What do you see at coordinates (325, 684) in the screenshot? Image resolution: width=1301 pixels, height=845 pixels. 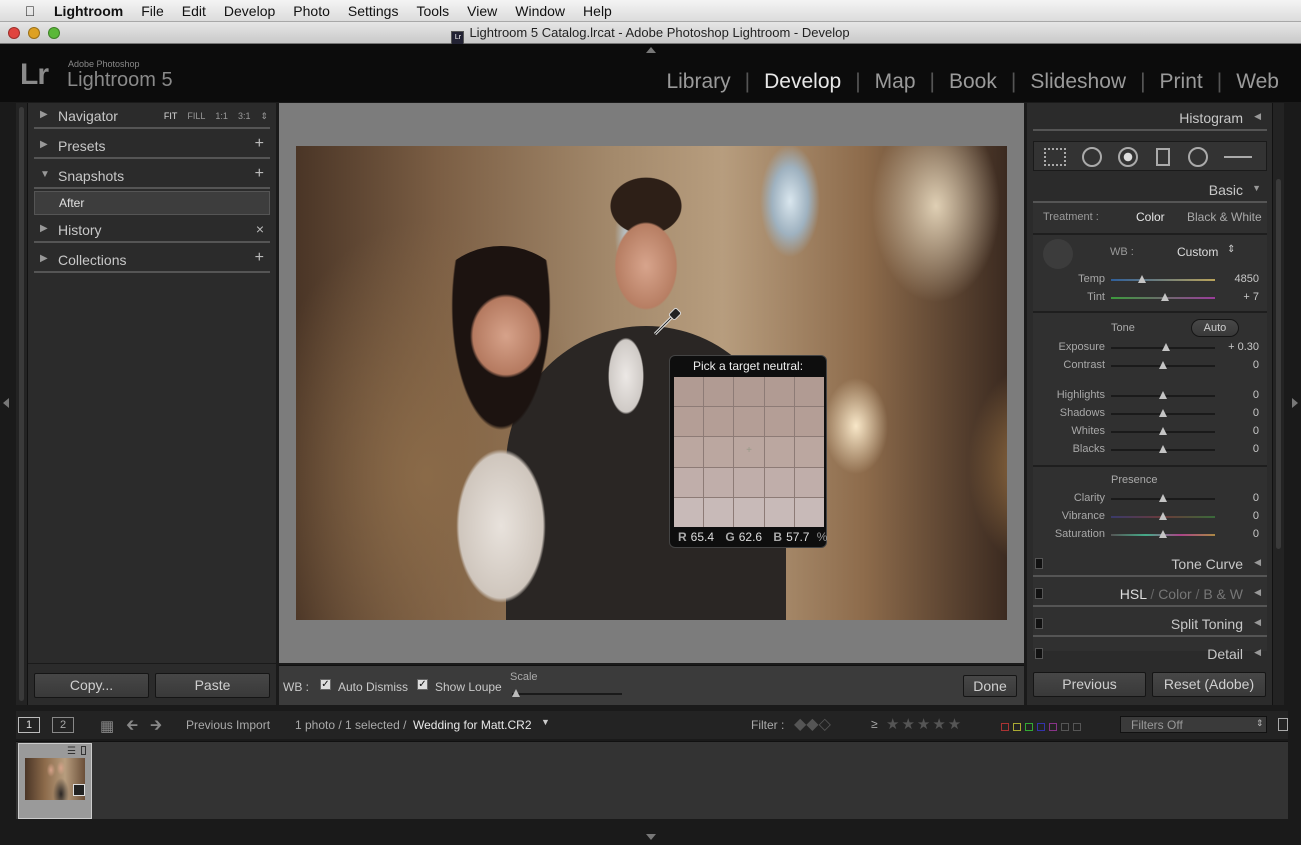 I see `auto-dismiss-checkbox: ✓` at bounding box center [325, 684].